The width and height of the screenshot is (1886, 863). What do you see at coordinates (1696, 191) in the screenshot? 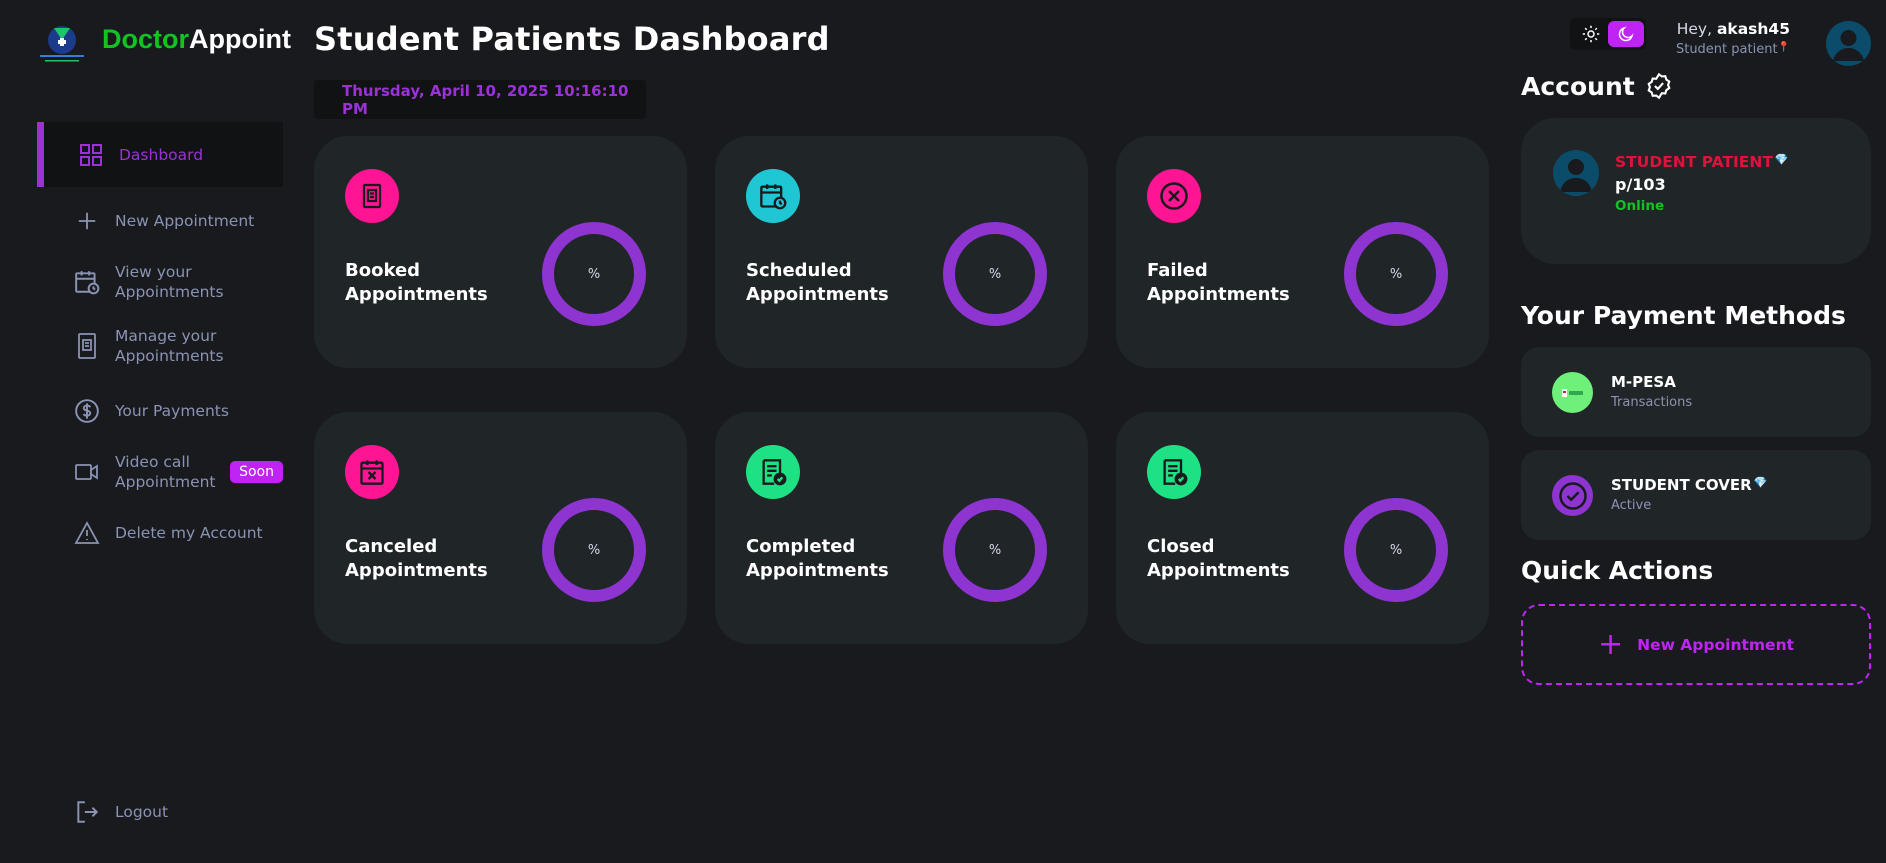
I see `account-card: STUDENT PATIENT 💎 p/103 Online` at bounding box center [1696, 191].